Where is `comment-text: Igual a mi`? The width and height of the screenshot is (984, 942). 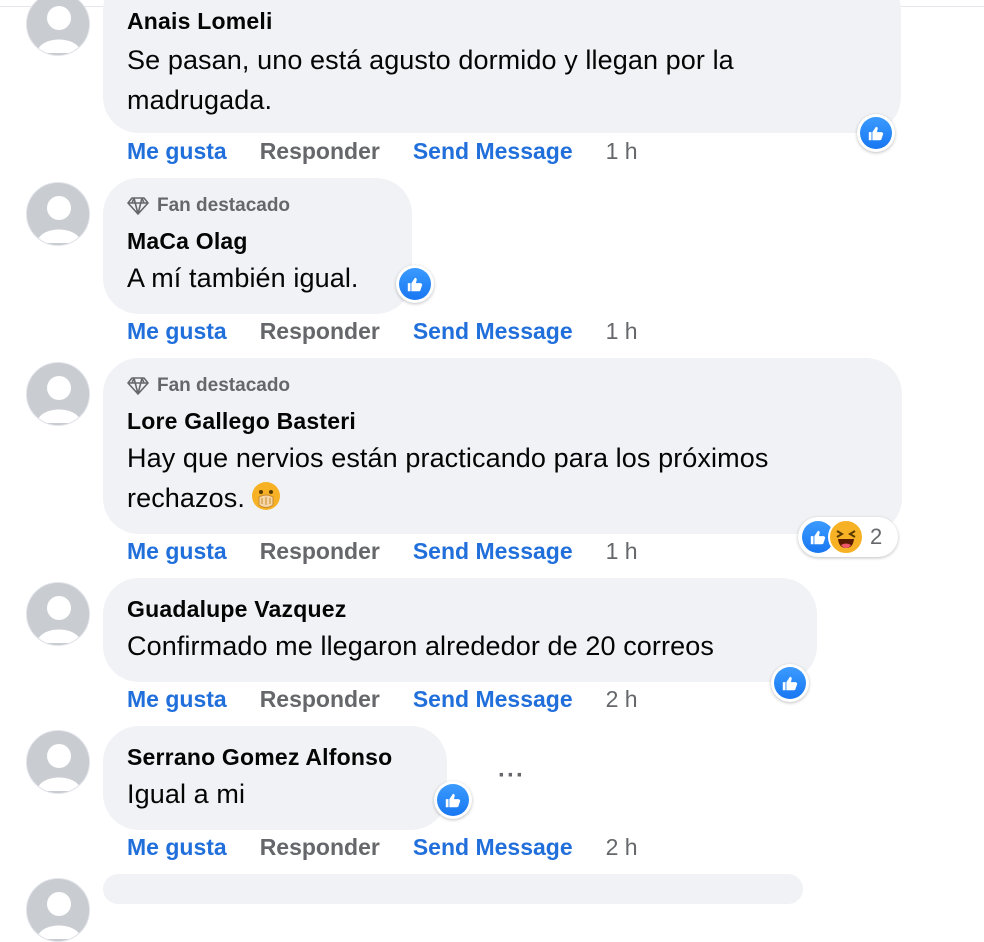
comment-text: Igual a mi is located at coordinates (275, 794).